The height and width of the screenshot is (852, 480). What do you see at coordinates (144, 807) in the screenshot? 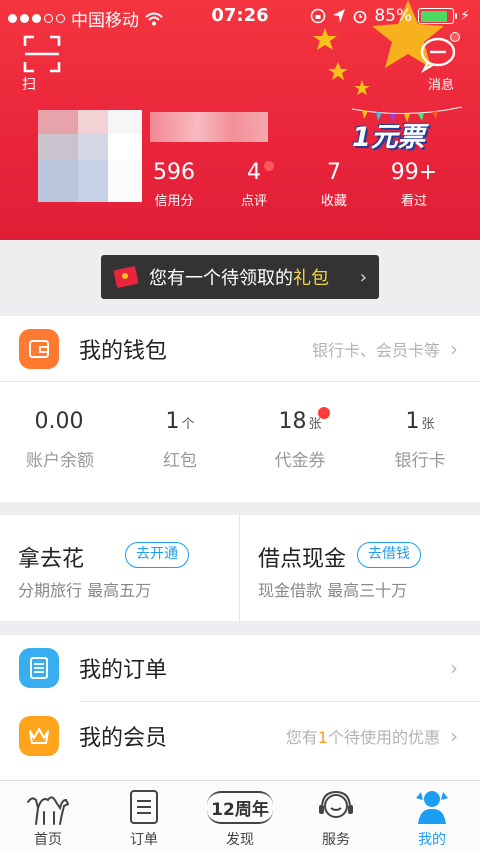
I see `order-list-icon` at bounding box center [144, 807].